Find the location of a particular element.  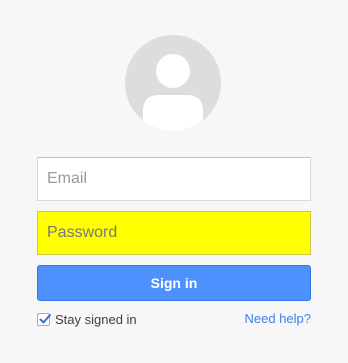

stay-signed-in: Stay signed in is located at coordinates (87, 319).